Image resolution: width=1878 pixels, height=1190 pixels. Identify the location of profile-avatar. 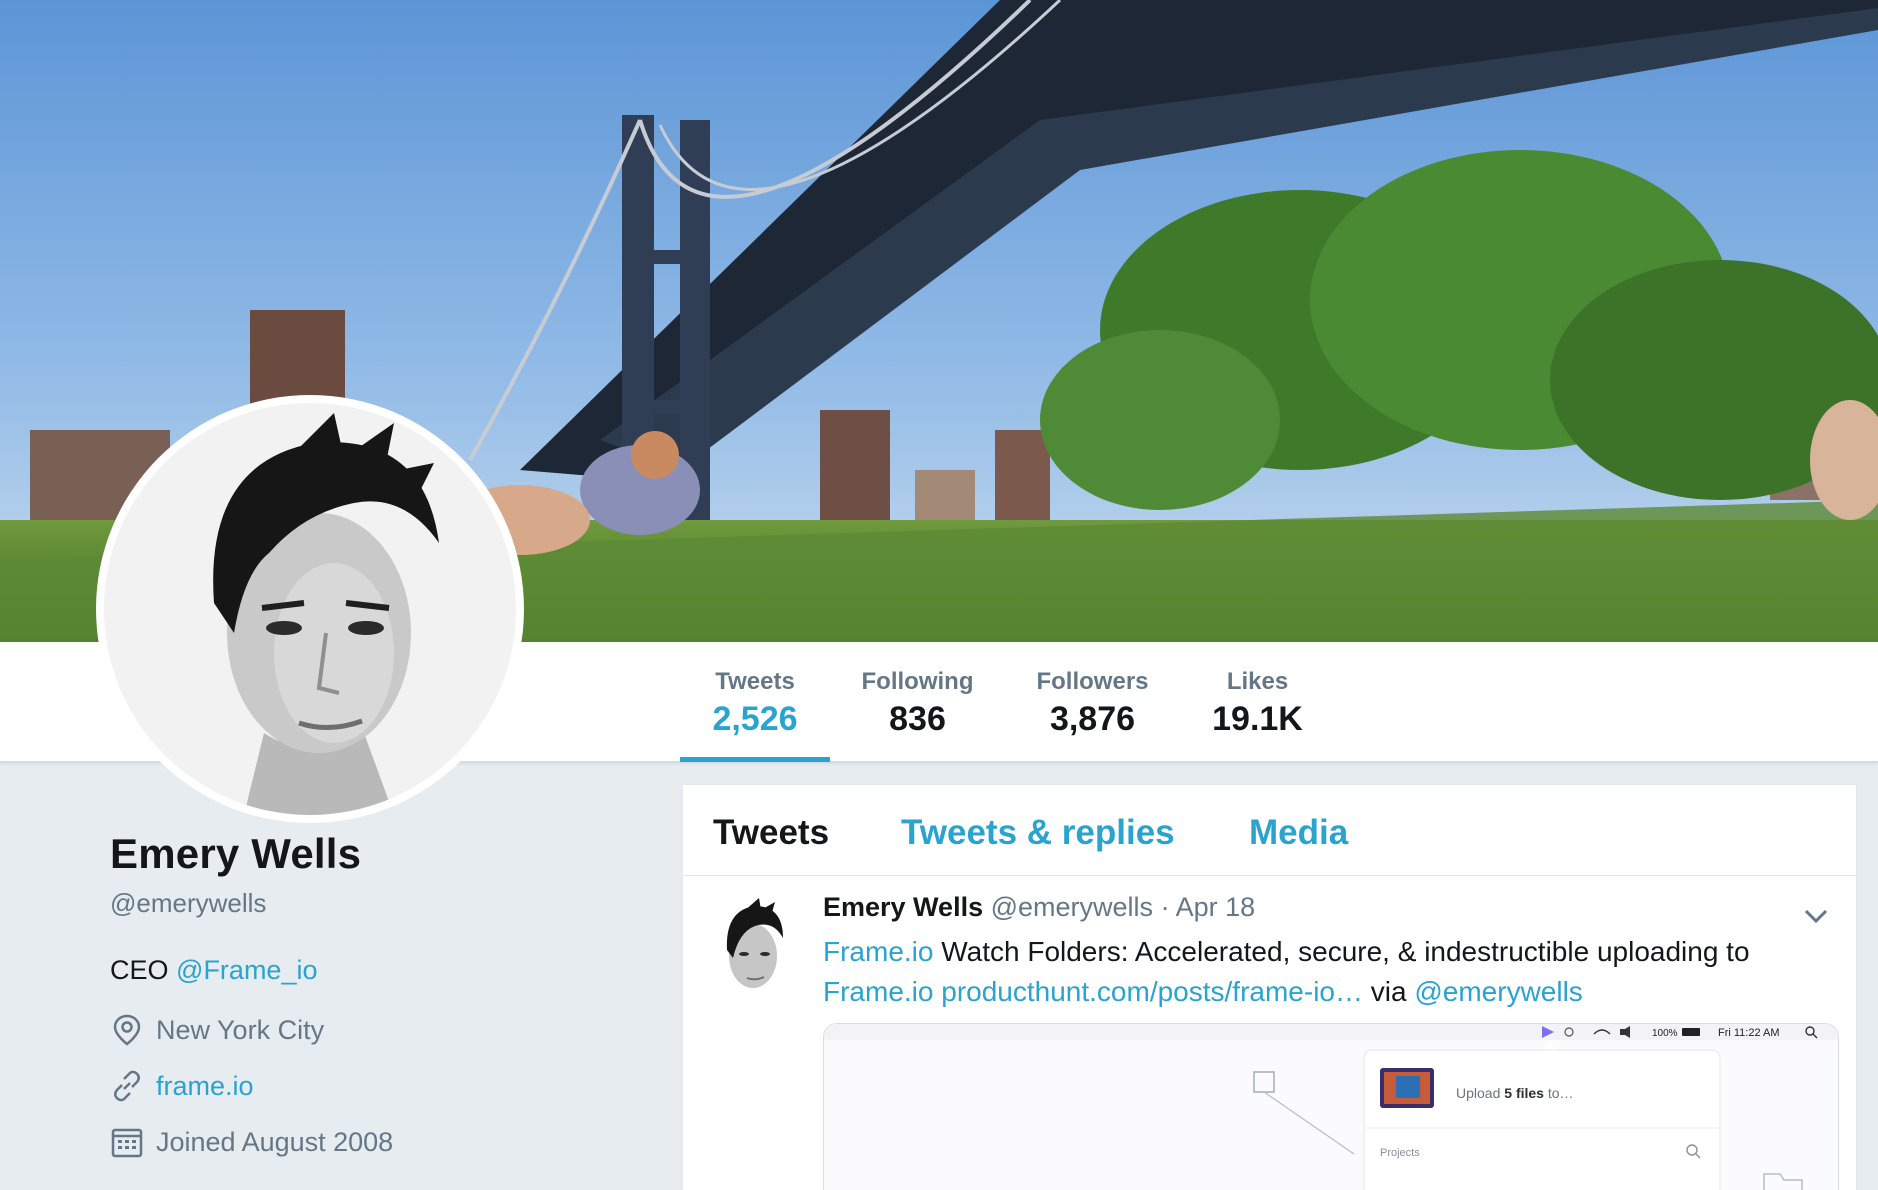
(310, 609).